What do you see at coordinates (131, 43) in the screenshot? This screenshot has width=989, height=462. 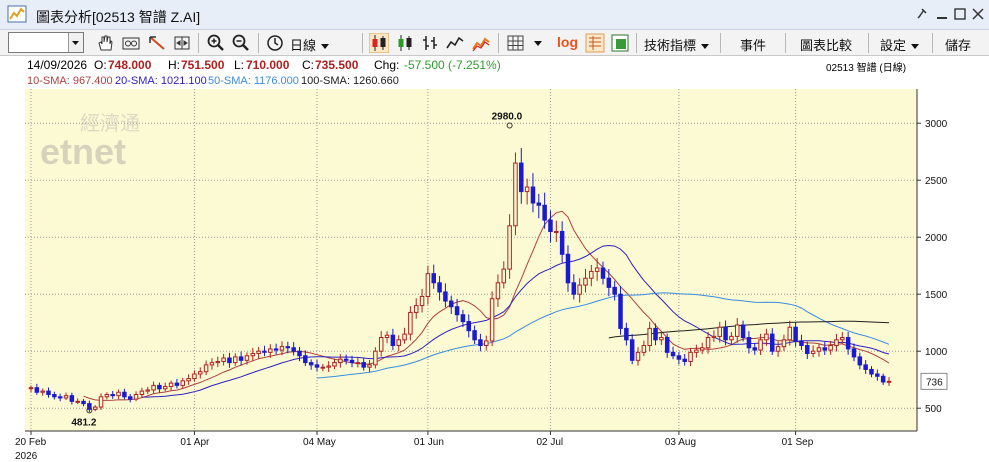 I see `crosshair-icon` at bounding box center [131, 43].